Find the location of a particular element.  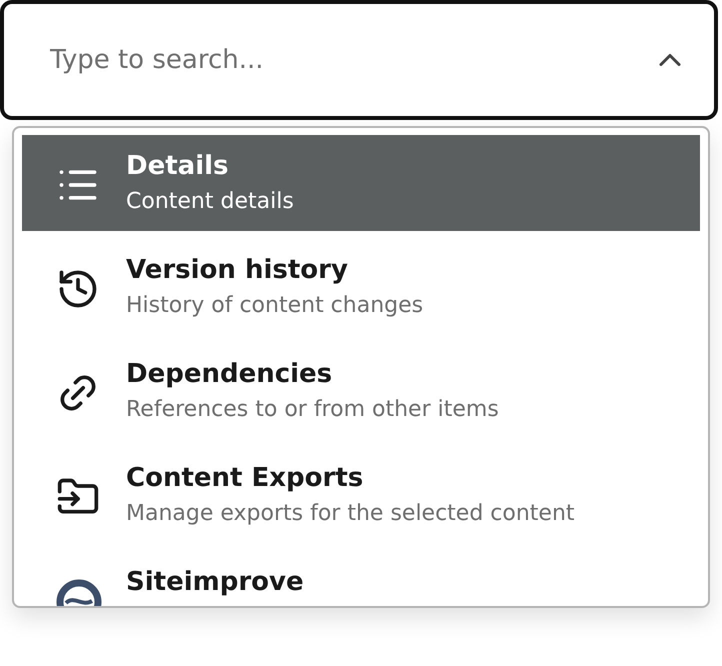

item-description: Manage exports for the selected content is located at coordinates (350, 514).